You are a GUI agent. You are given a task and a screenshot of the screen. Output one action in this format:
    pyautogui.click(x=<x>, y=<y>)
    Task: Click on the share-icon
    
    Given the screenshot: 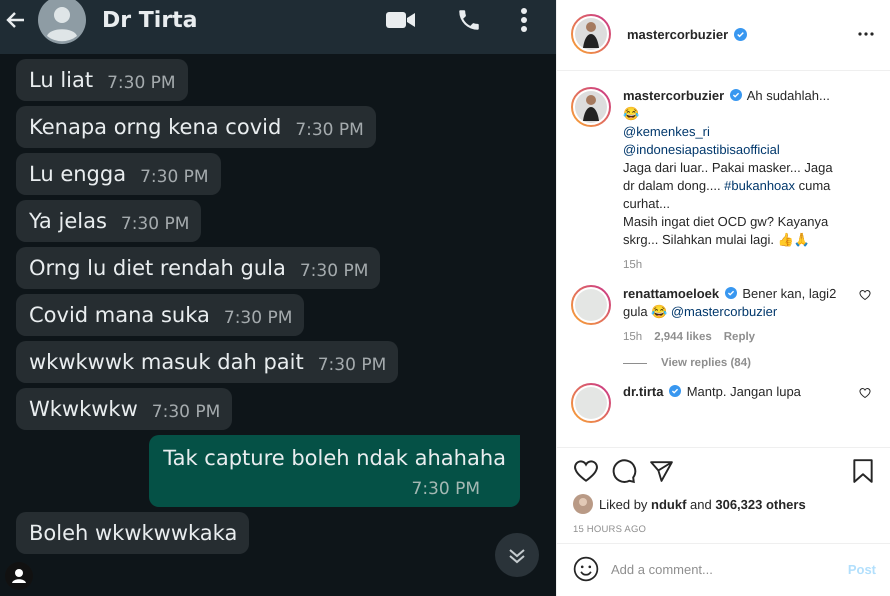 What is the action you would take?
    pyautogui.click(x=661, y=471)
    